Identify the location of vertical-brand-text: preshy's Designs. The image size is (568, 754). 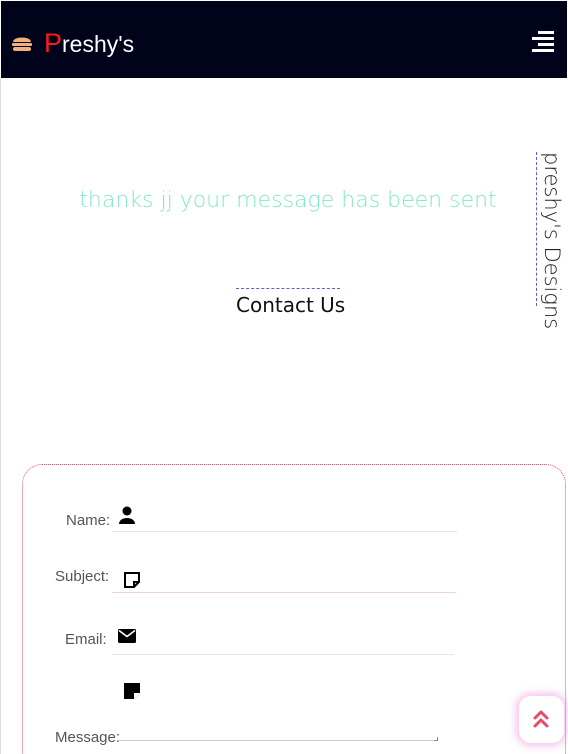
(552, 241).